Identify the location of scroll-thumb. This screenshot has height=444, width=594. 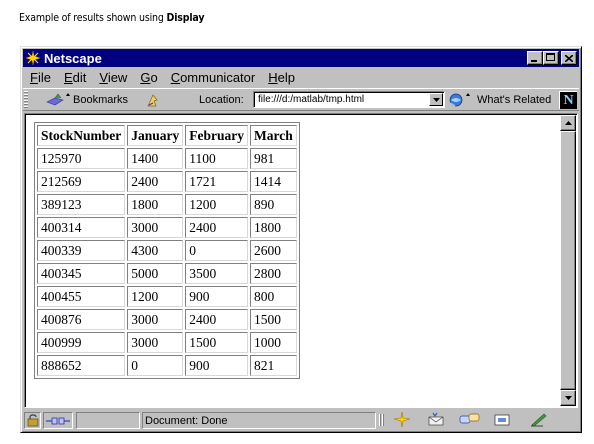
(568, 260).